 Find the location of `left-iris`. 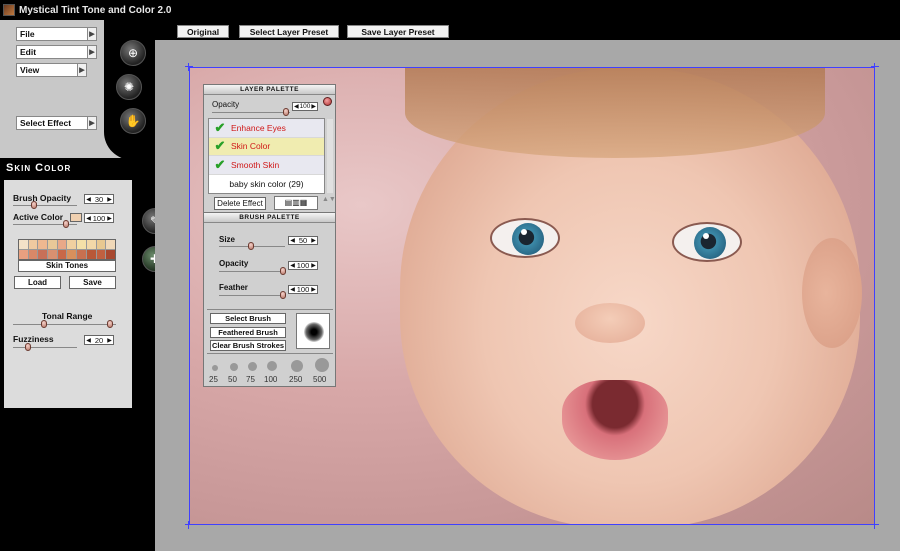

left-iris is located at coordinates (528, 239).